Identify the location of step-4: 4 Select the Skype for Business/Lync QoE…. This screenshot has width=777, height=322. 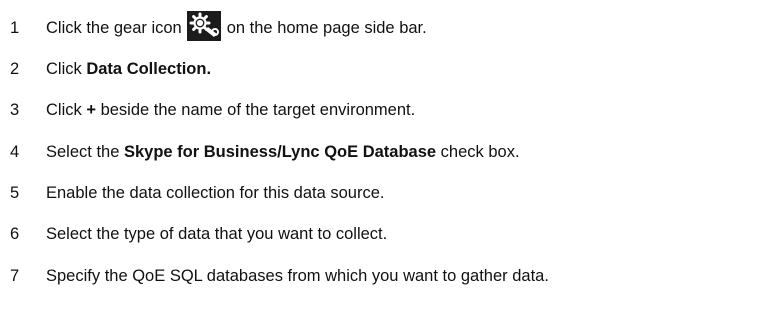
(388, 152).